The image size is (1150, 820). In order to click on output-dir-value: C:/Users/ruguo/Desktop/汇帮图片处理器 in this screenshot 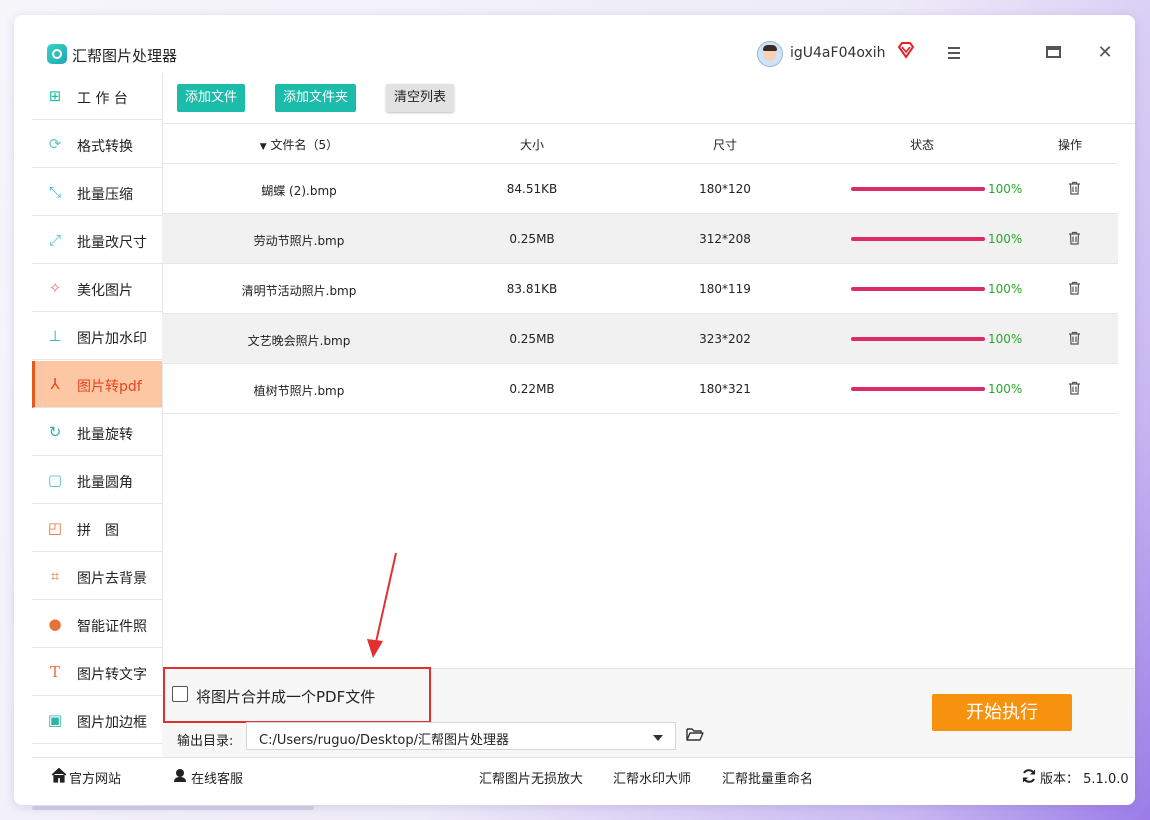, I will do `click(384, 740)`.